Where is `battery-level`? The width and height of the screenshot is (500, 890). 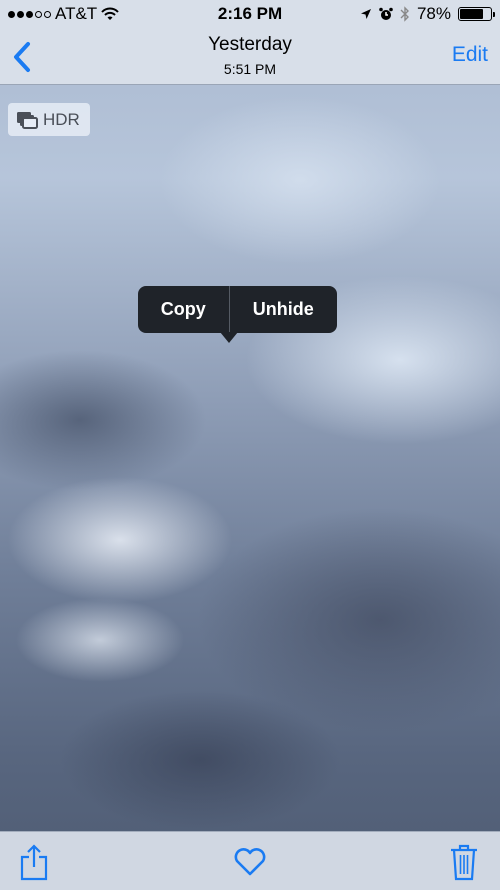
battery-level is located at coordinates (472, 14).